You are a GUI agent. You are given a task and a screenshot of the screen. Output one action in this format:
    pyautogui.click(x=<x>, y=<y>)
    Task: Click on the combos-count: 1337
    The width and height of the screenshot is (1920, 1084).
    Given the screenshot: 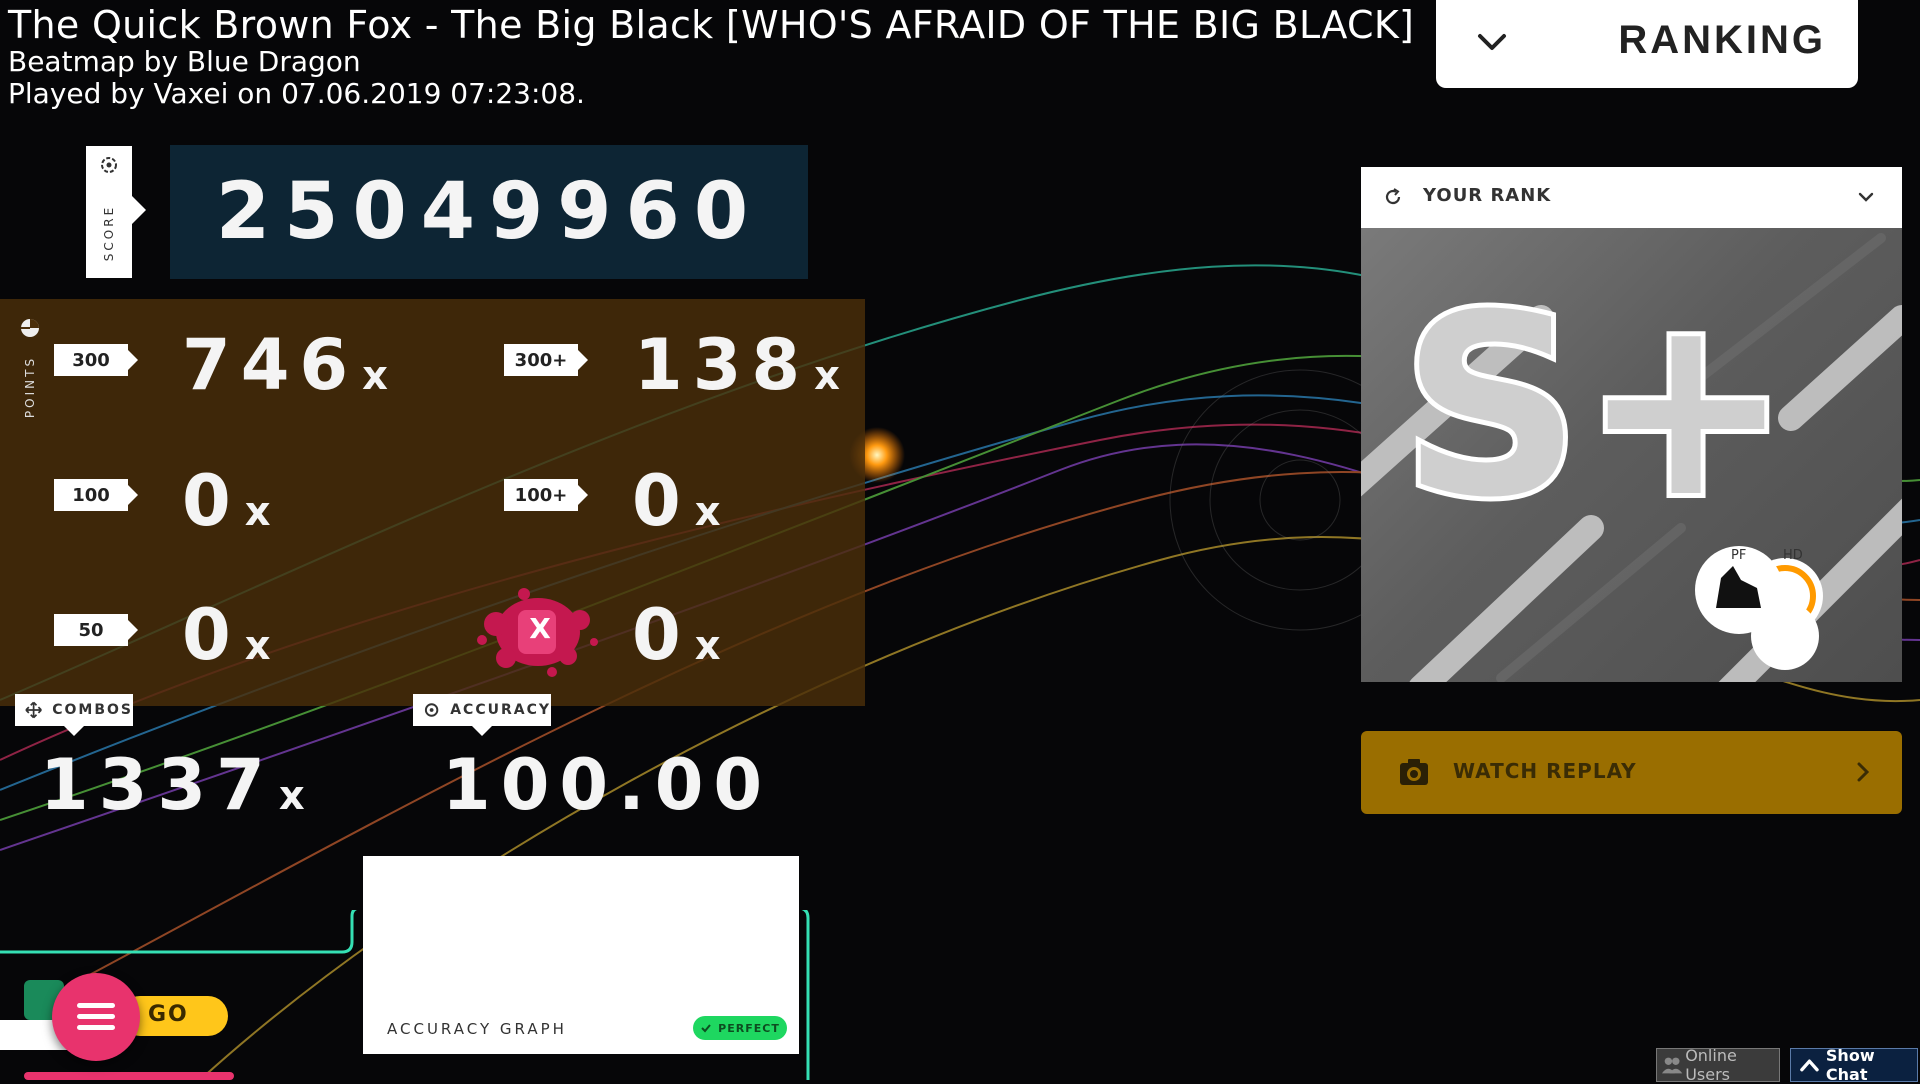 What is the action you would take?
    pyautogui.click(x=157, y=785)
    